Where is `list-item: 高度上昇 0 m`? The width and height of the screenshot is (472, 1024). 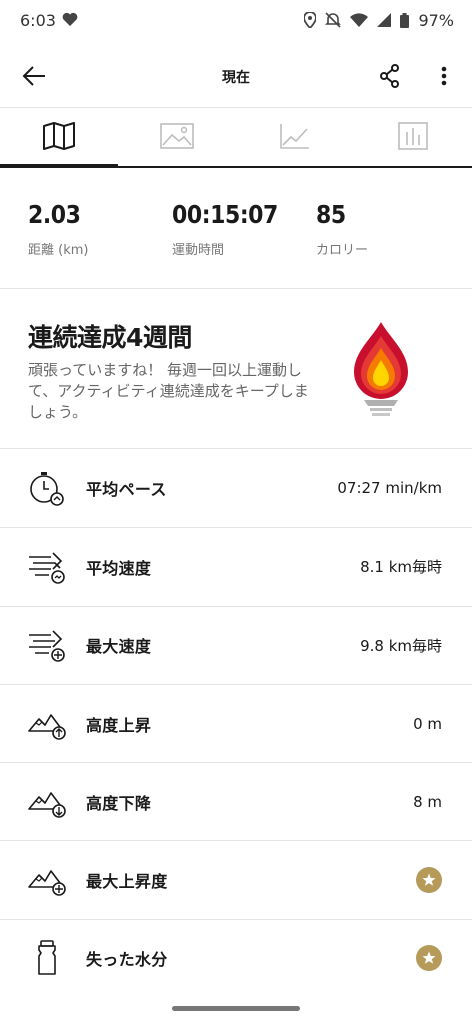
list-item: 高度上昇 0 m is located at coordinates (236, 722).